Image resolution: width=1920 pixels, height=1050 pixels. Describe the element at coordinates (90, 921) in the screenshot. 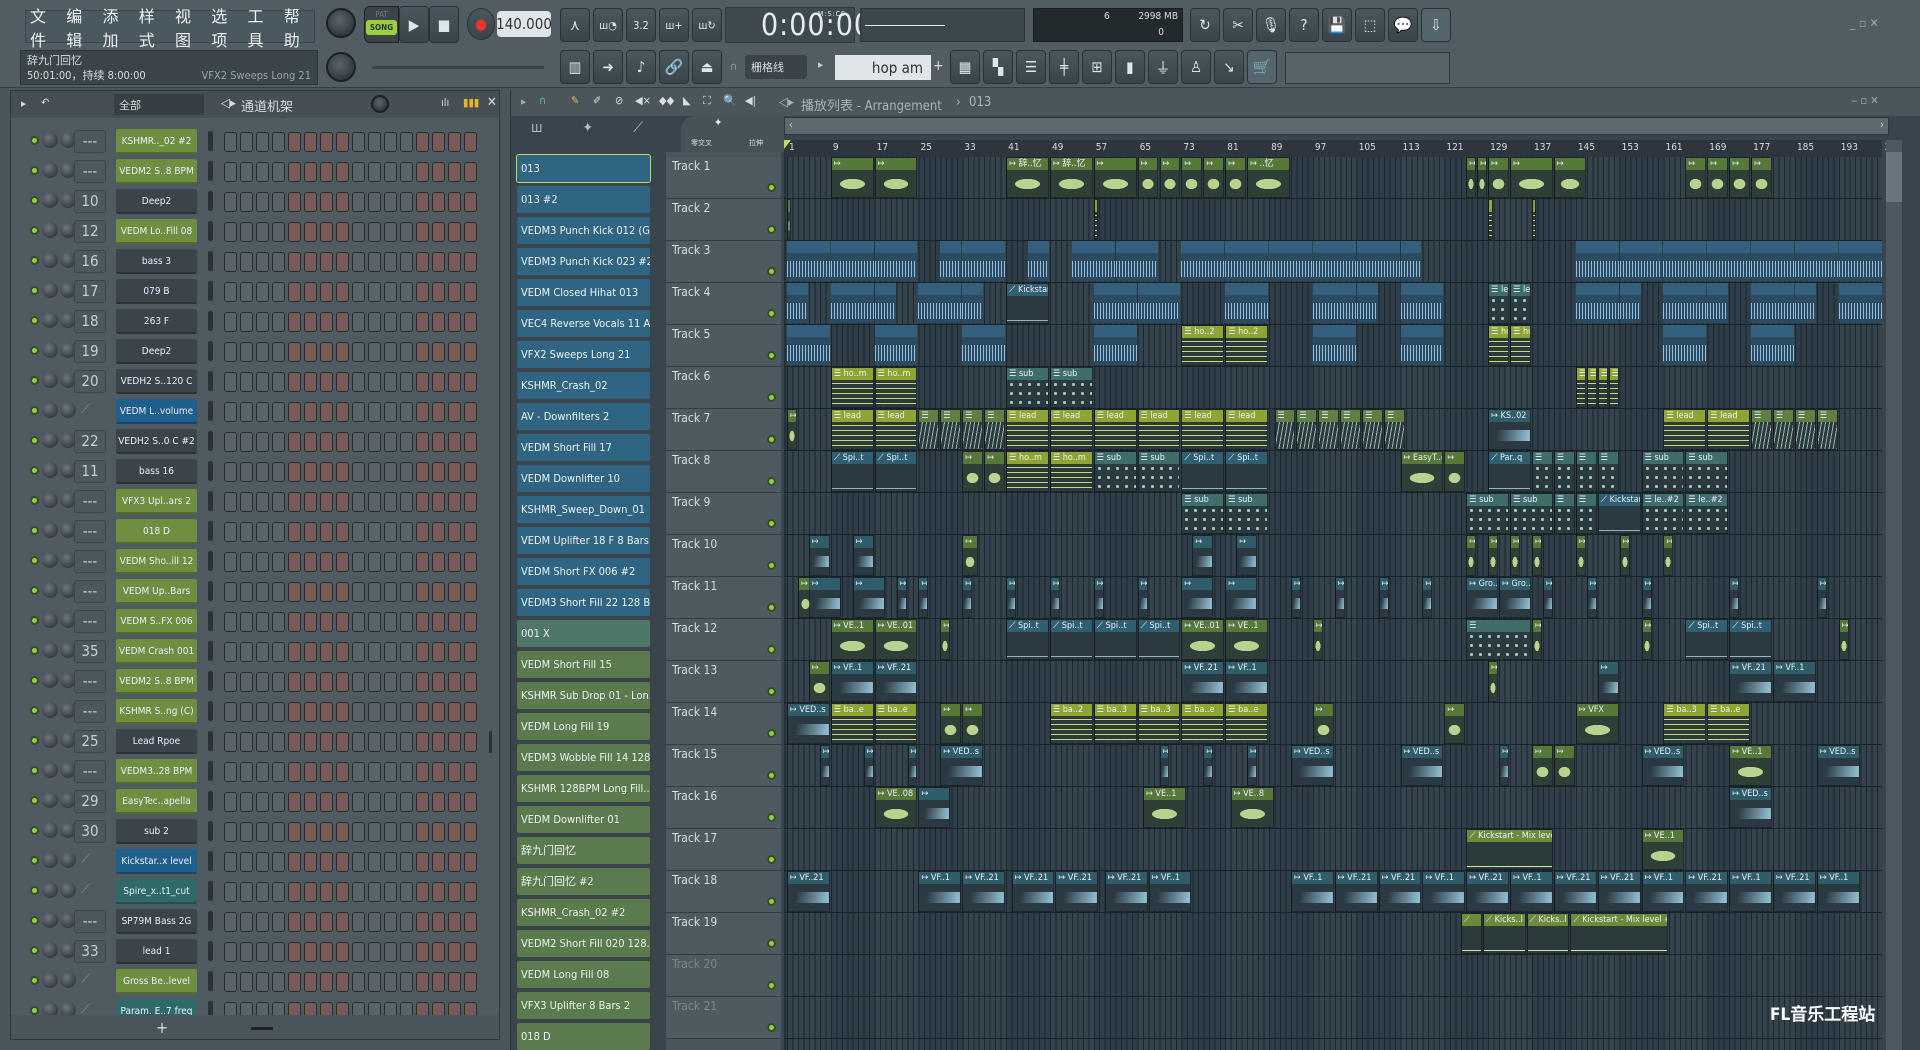

I see `mixer-track-number: ---` at that location.